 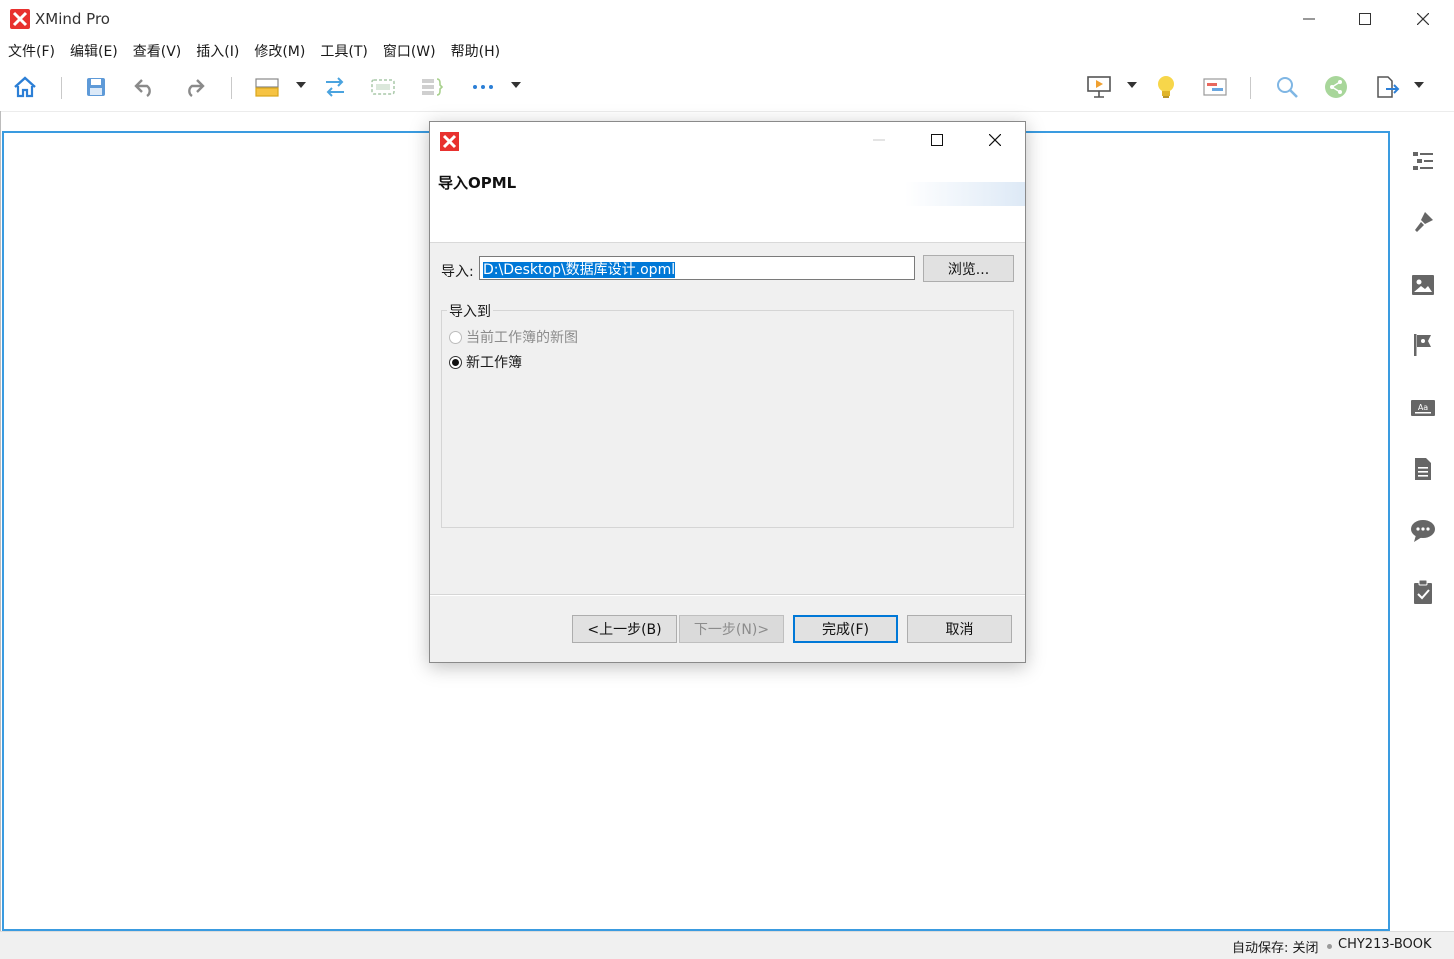 What do you see at coordinates (301, 85) in the screenshot?
I see `topic-dropdown-icon` at bounding box center [301, 85].